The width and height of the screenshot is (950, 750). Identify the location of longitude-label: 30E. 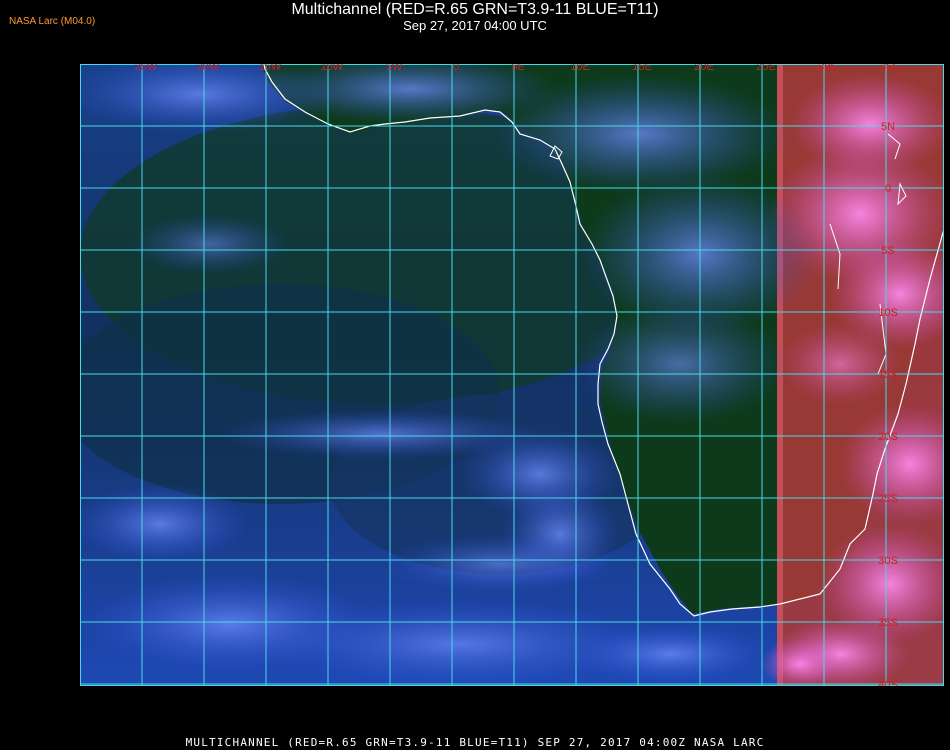
(828, 68).